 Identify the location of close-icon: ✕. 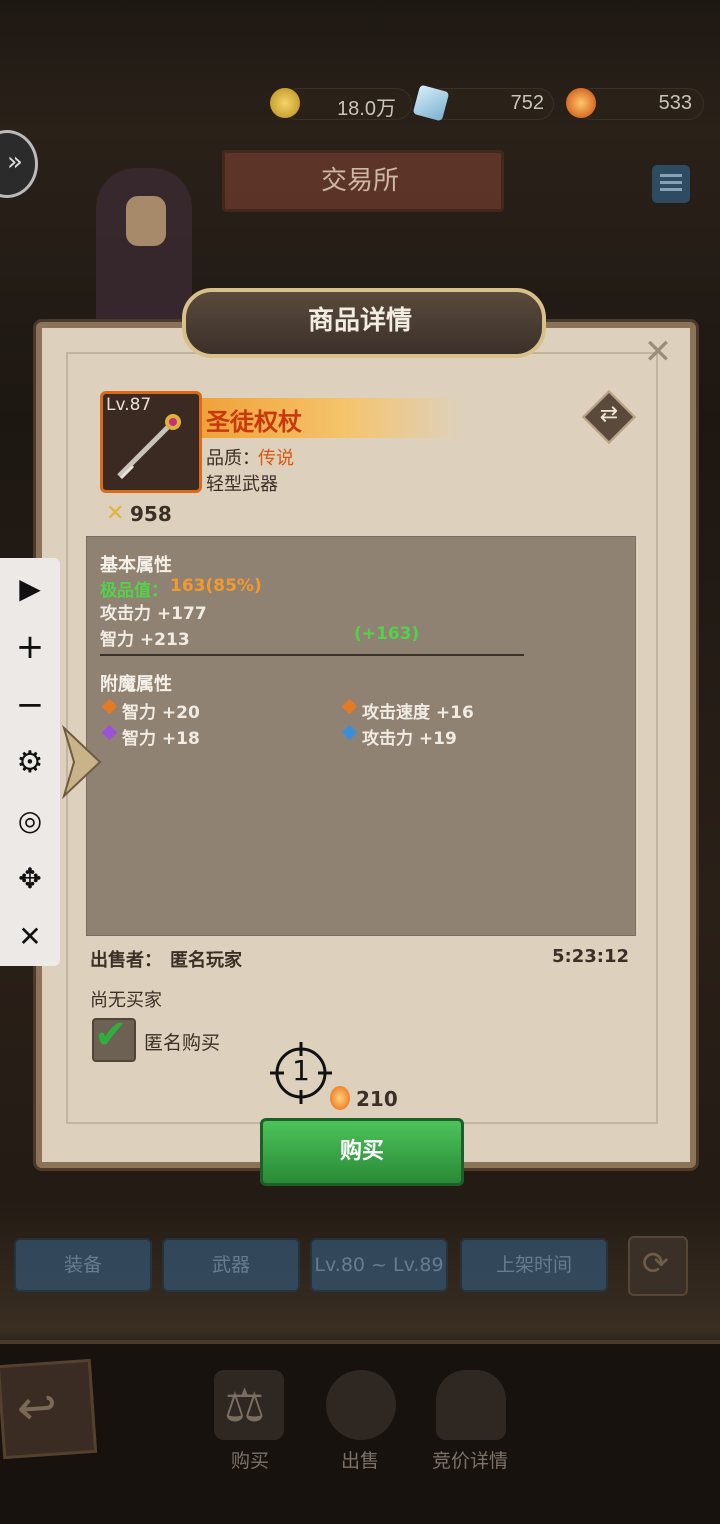
(30, 937).